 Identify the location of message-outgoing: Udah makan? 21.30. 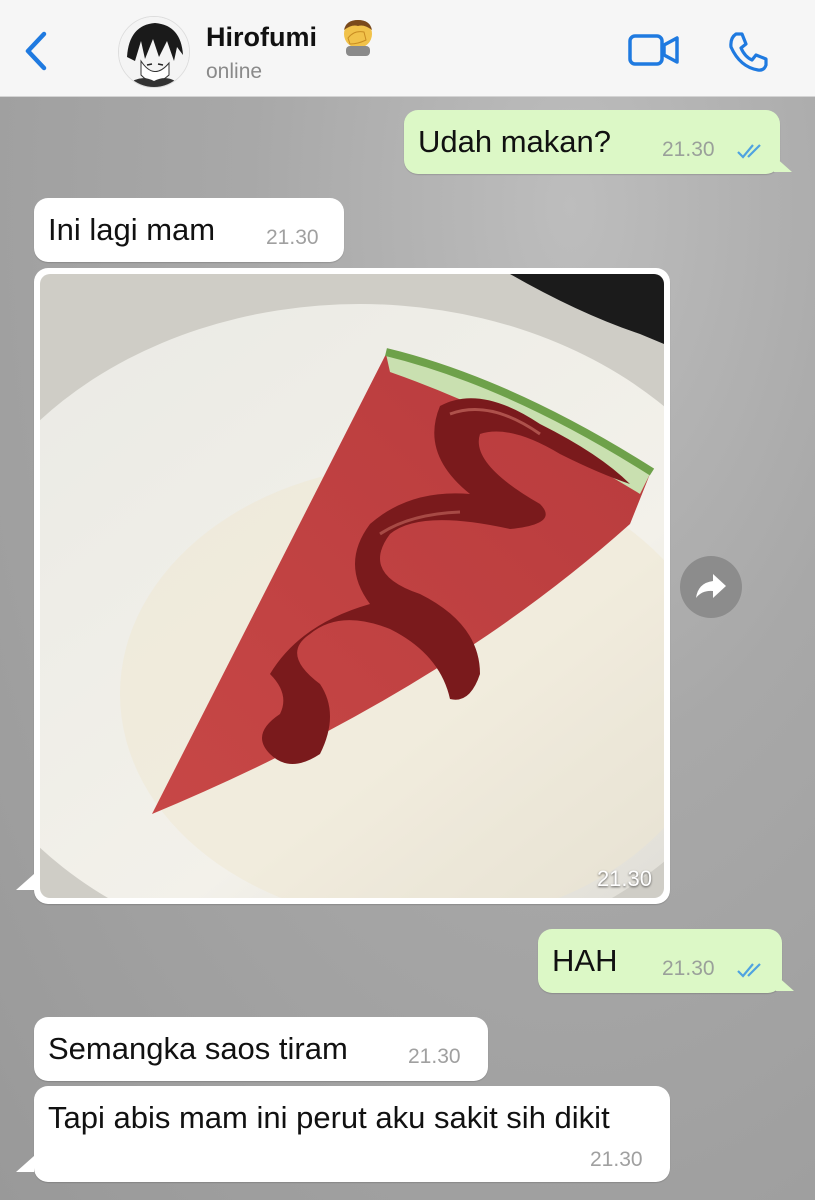
(598, 142).